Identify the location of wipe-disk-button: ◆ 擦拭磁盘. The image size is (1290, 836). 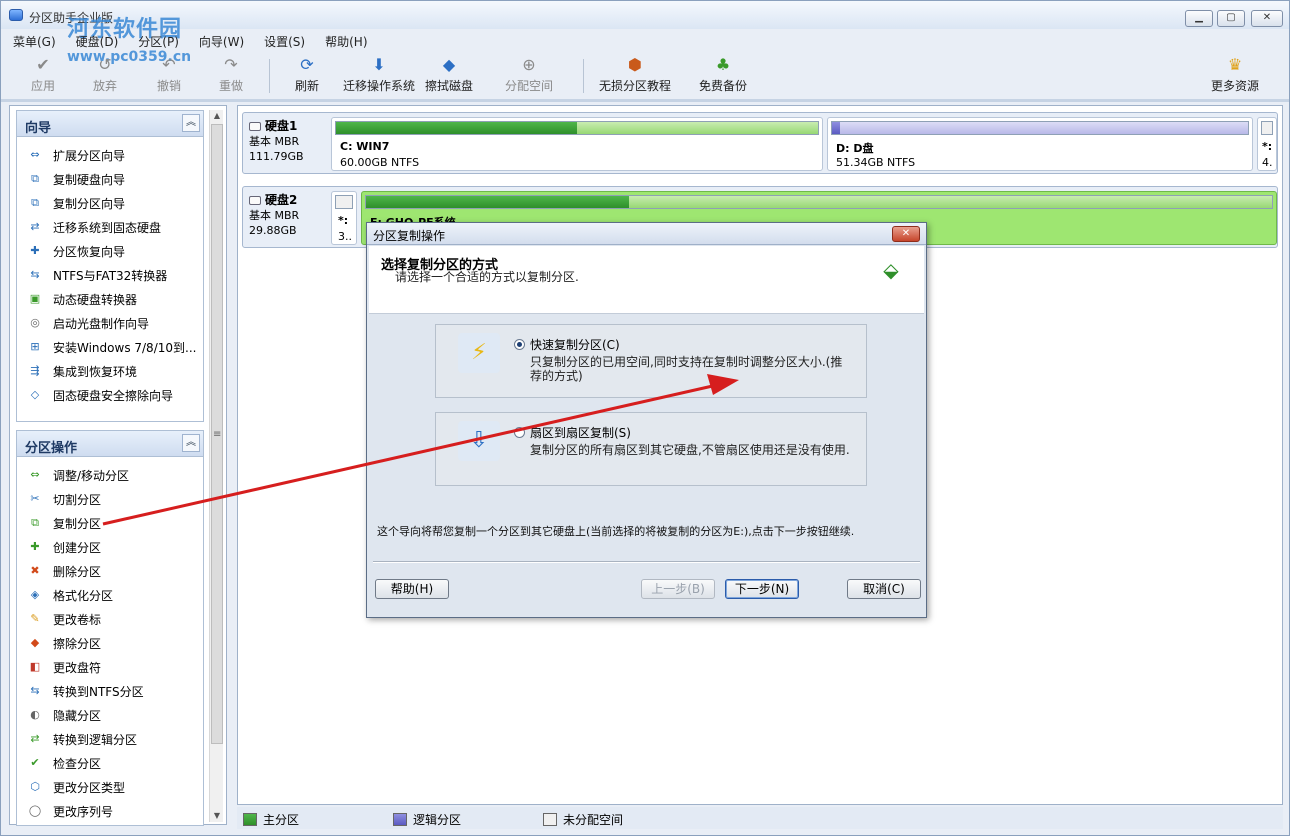
(449, 75).